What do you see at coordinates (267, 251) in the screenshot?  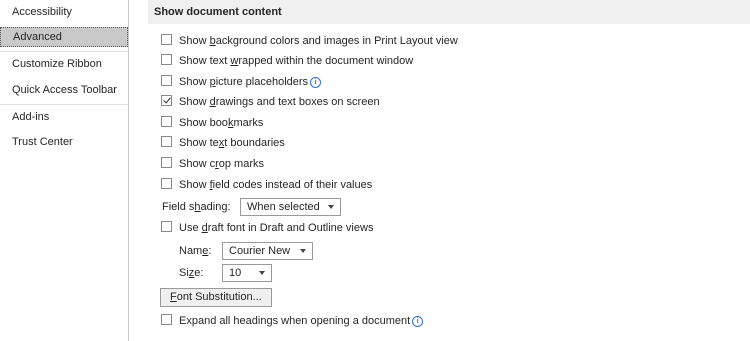 I see `draft-font-name-dropdown: Courier New` at bounding box center [267, 251].